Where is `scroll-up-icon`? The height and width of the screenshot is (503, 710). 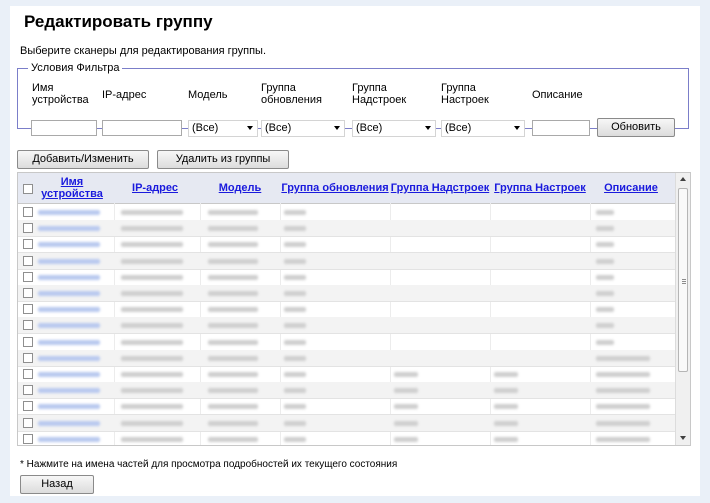 scroll-up-icon is located at coordinates (683, 179).